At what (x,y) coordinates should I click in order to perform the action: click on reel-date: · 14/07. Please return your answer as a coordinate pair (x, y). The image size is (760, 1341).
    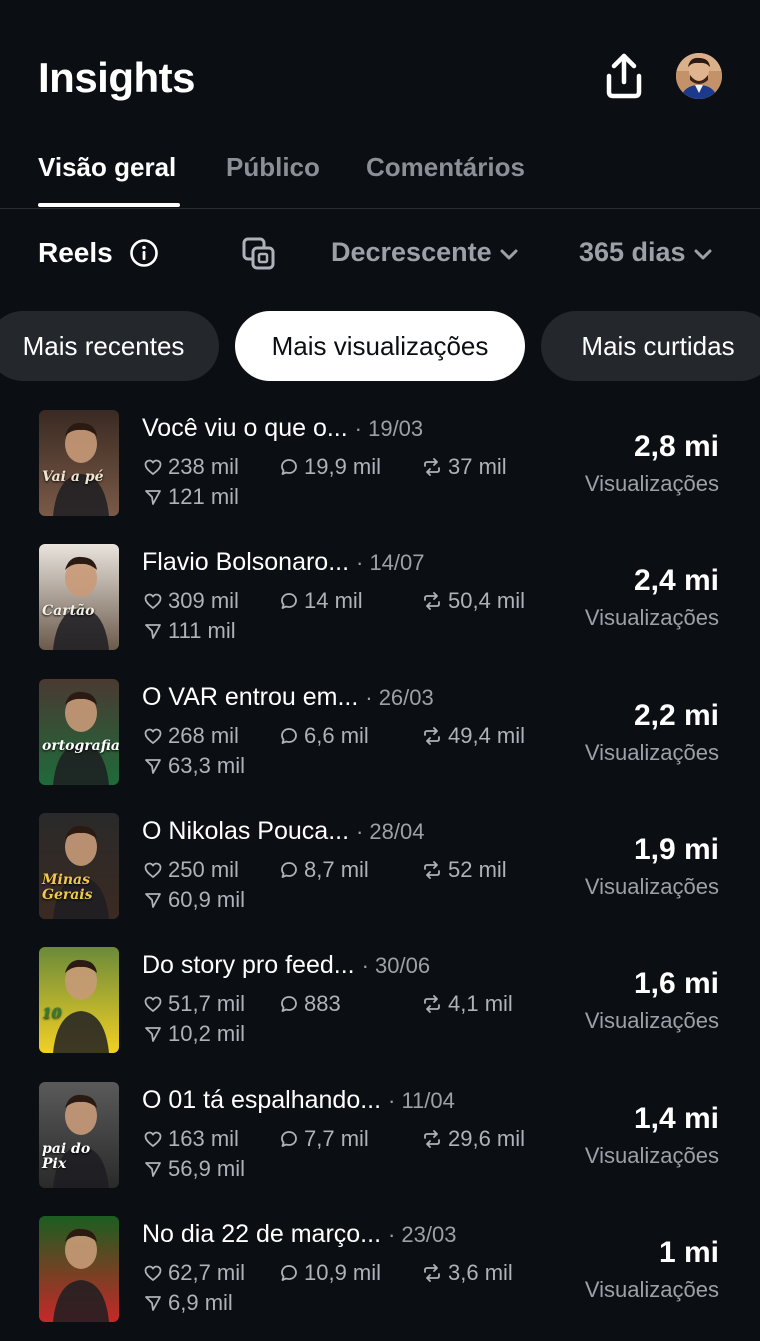
    Looking at the image, I should click on (390, 563).